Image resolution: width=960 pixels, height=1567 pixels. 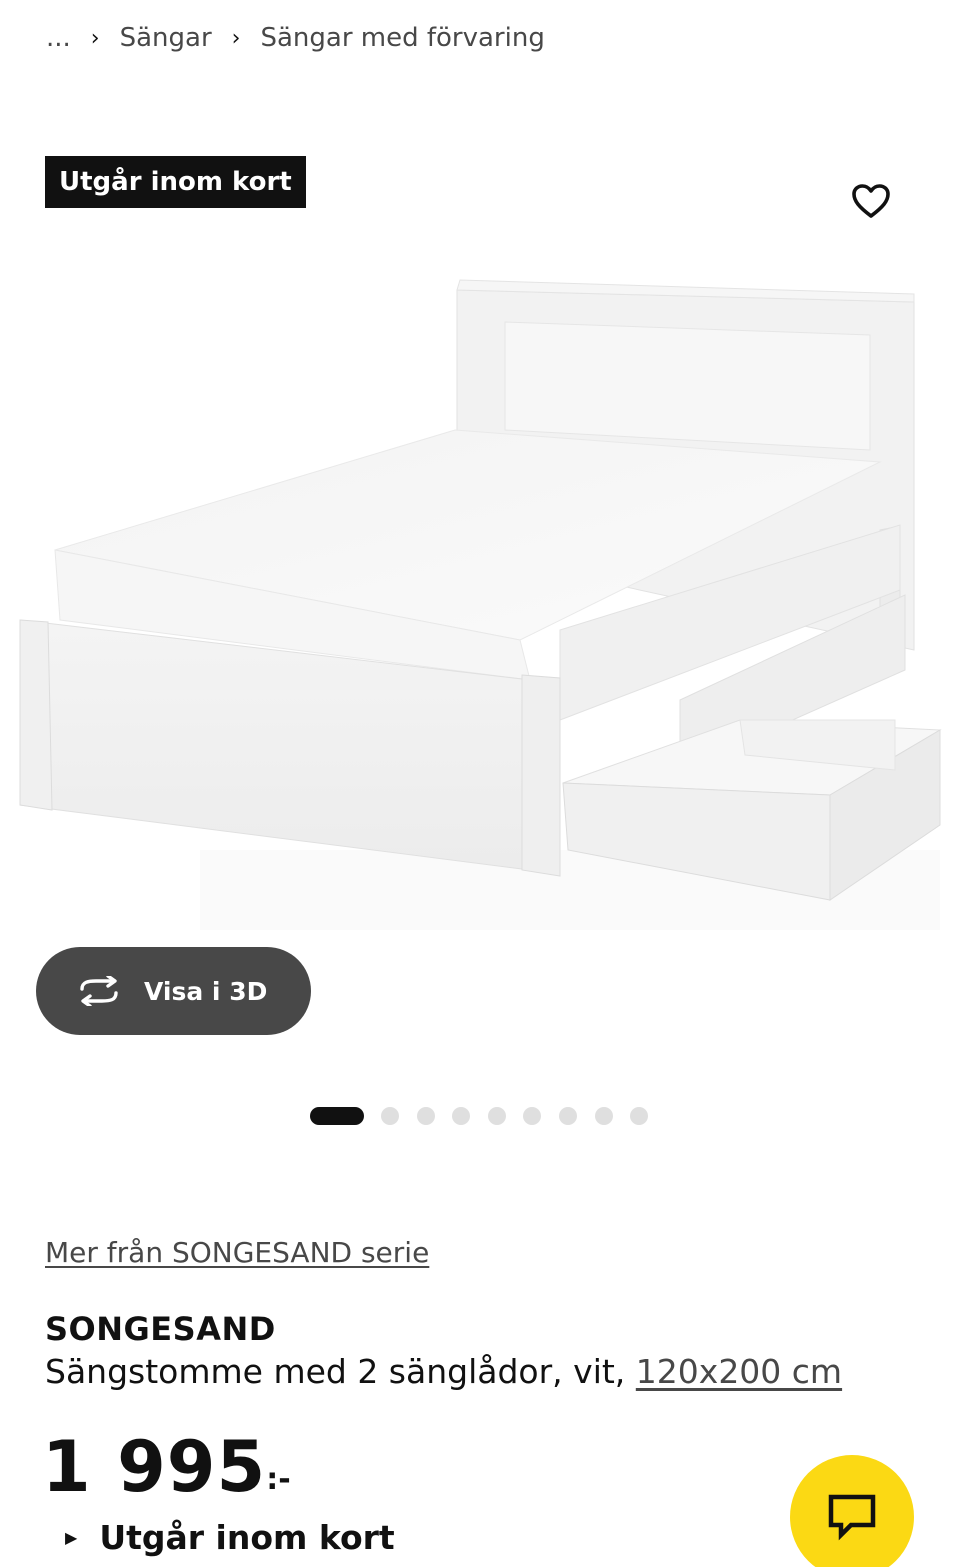 I want to click on heart-icon, so click(x=871, y=201).